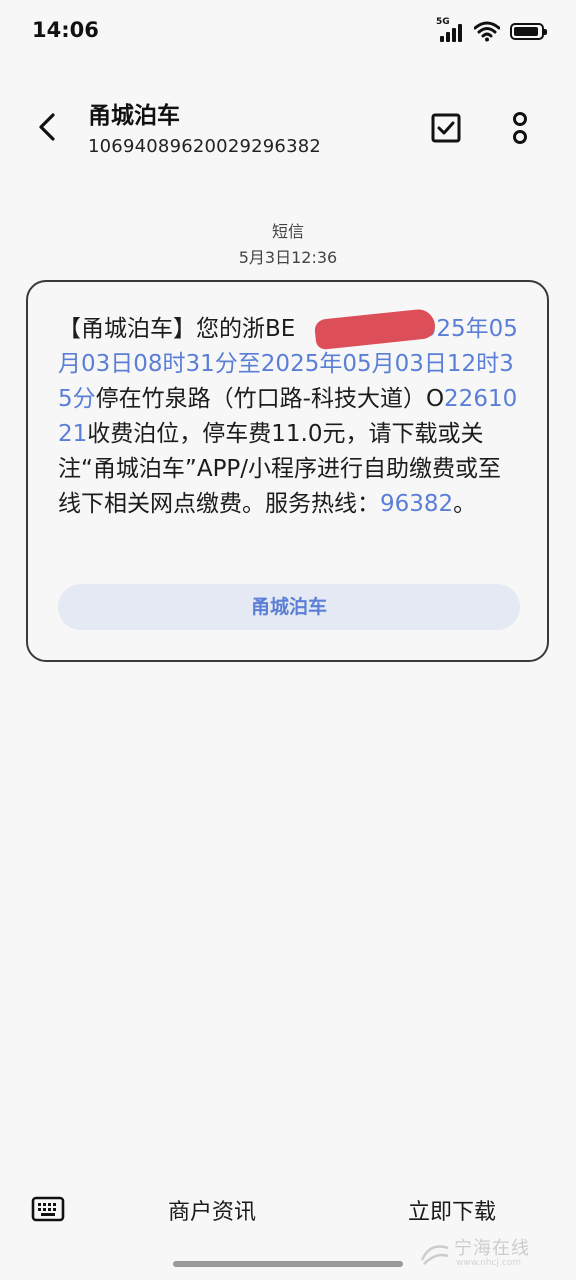 This screenshot has width=576, height=1280. I want to click on more-options-icon, so click(520, 128).